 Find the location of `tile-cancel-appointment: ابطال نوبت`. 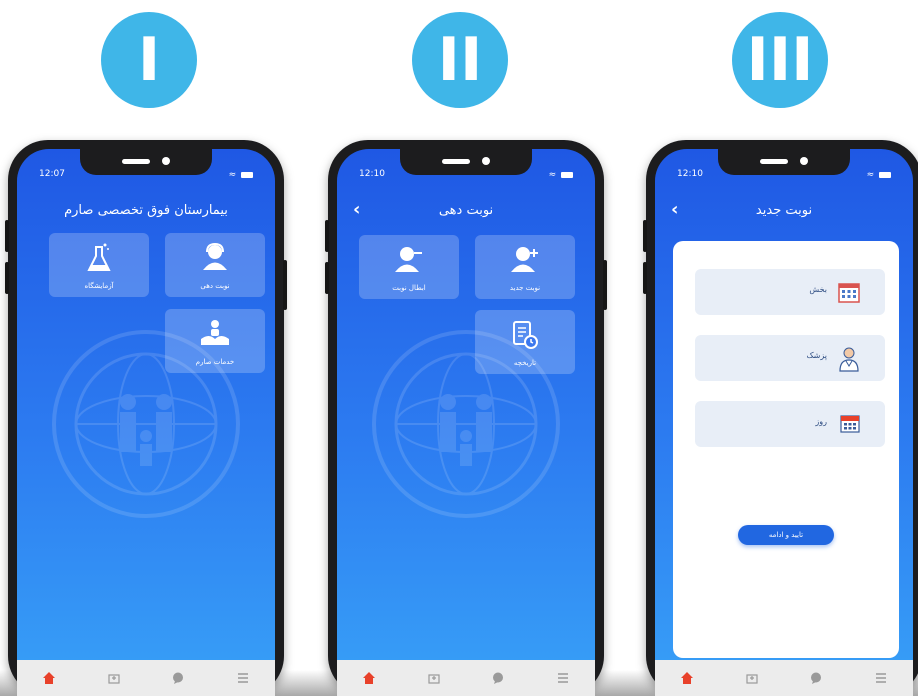

tile-cancel-appointment: ابطال نوبت is located at coordinates (409, 267).